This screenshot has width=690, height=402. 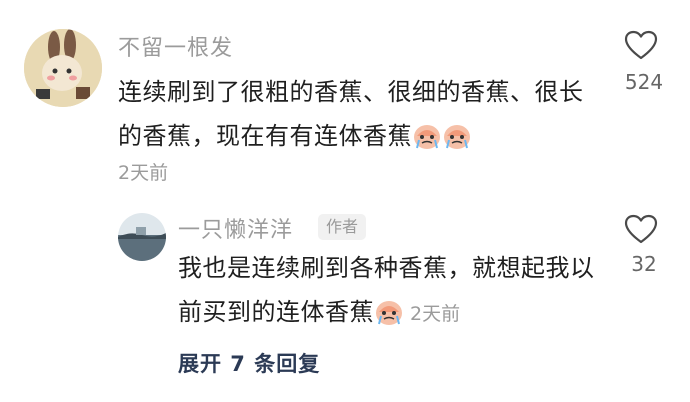 I want to click on expand-replies-button: 展开 7 条回复, so click(x=249, y=363).